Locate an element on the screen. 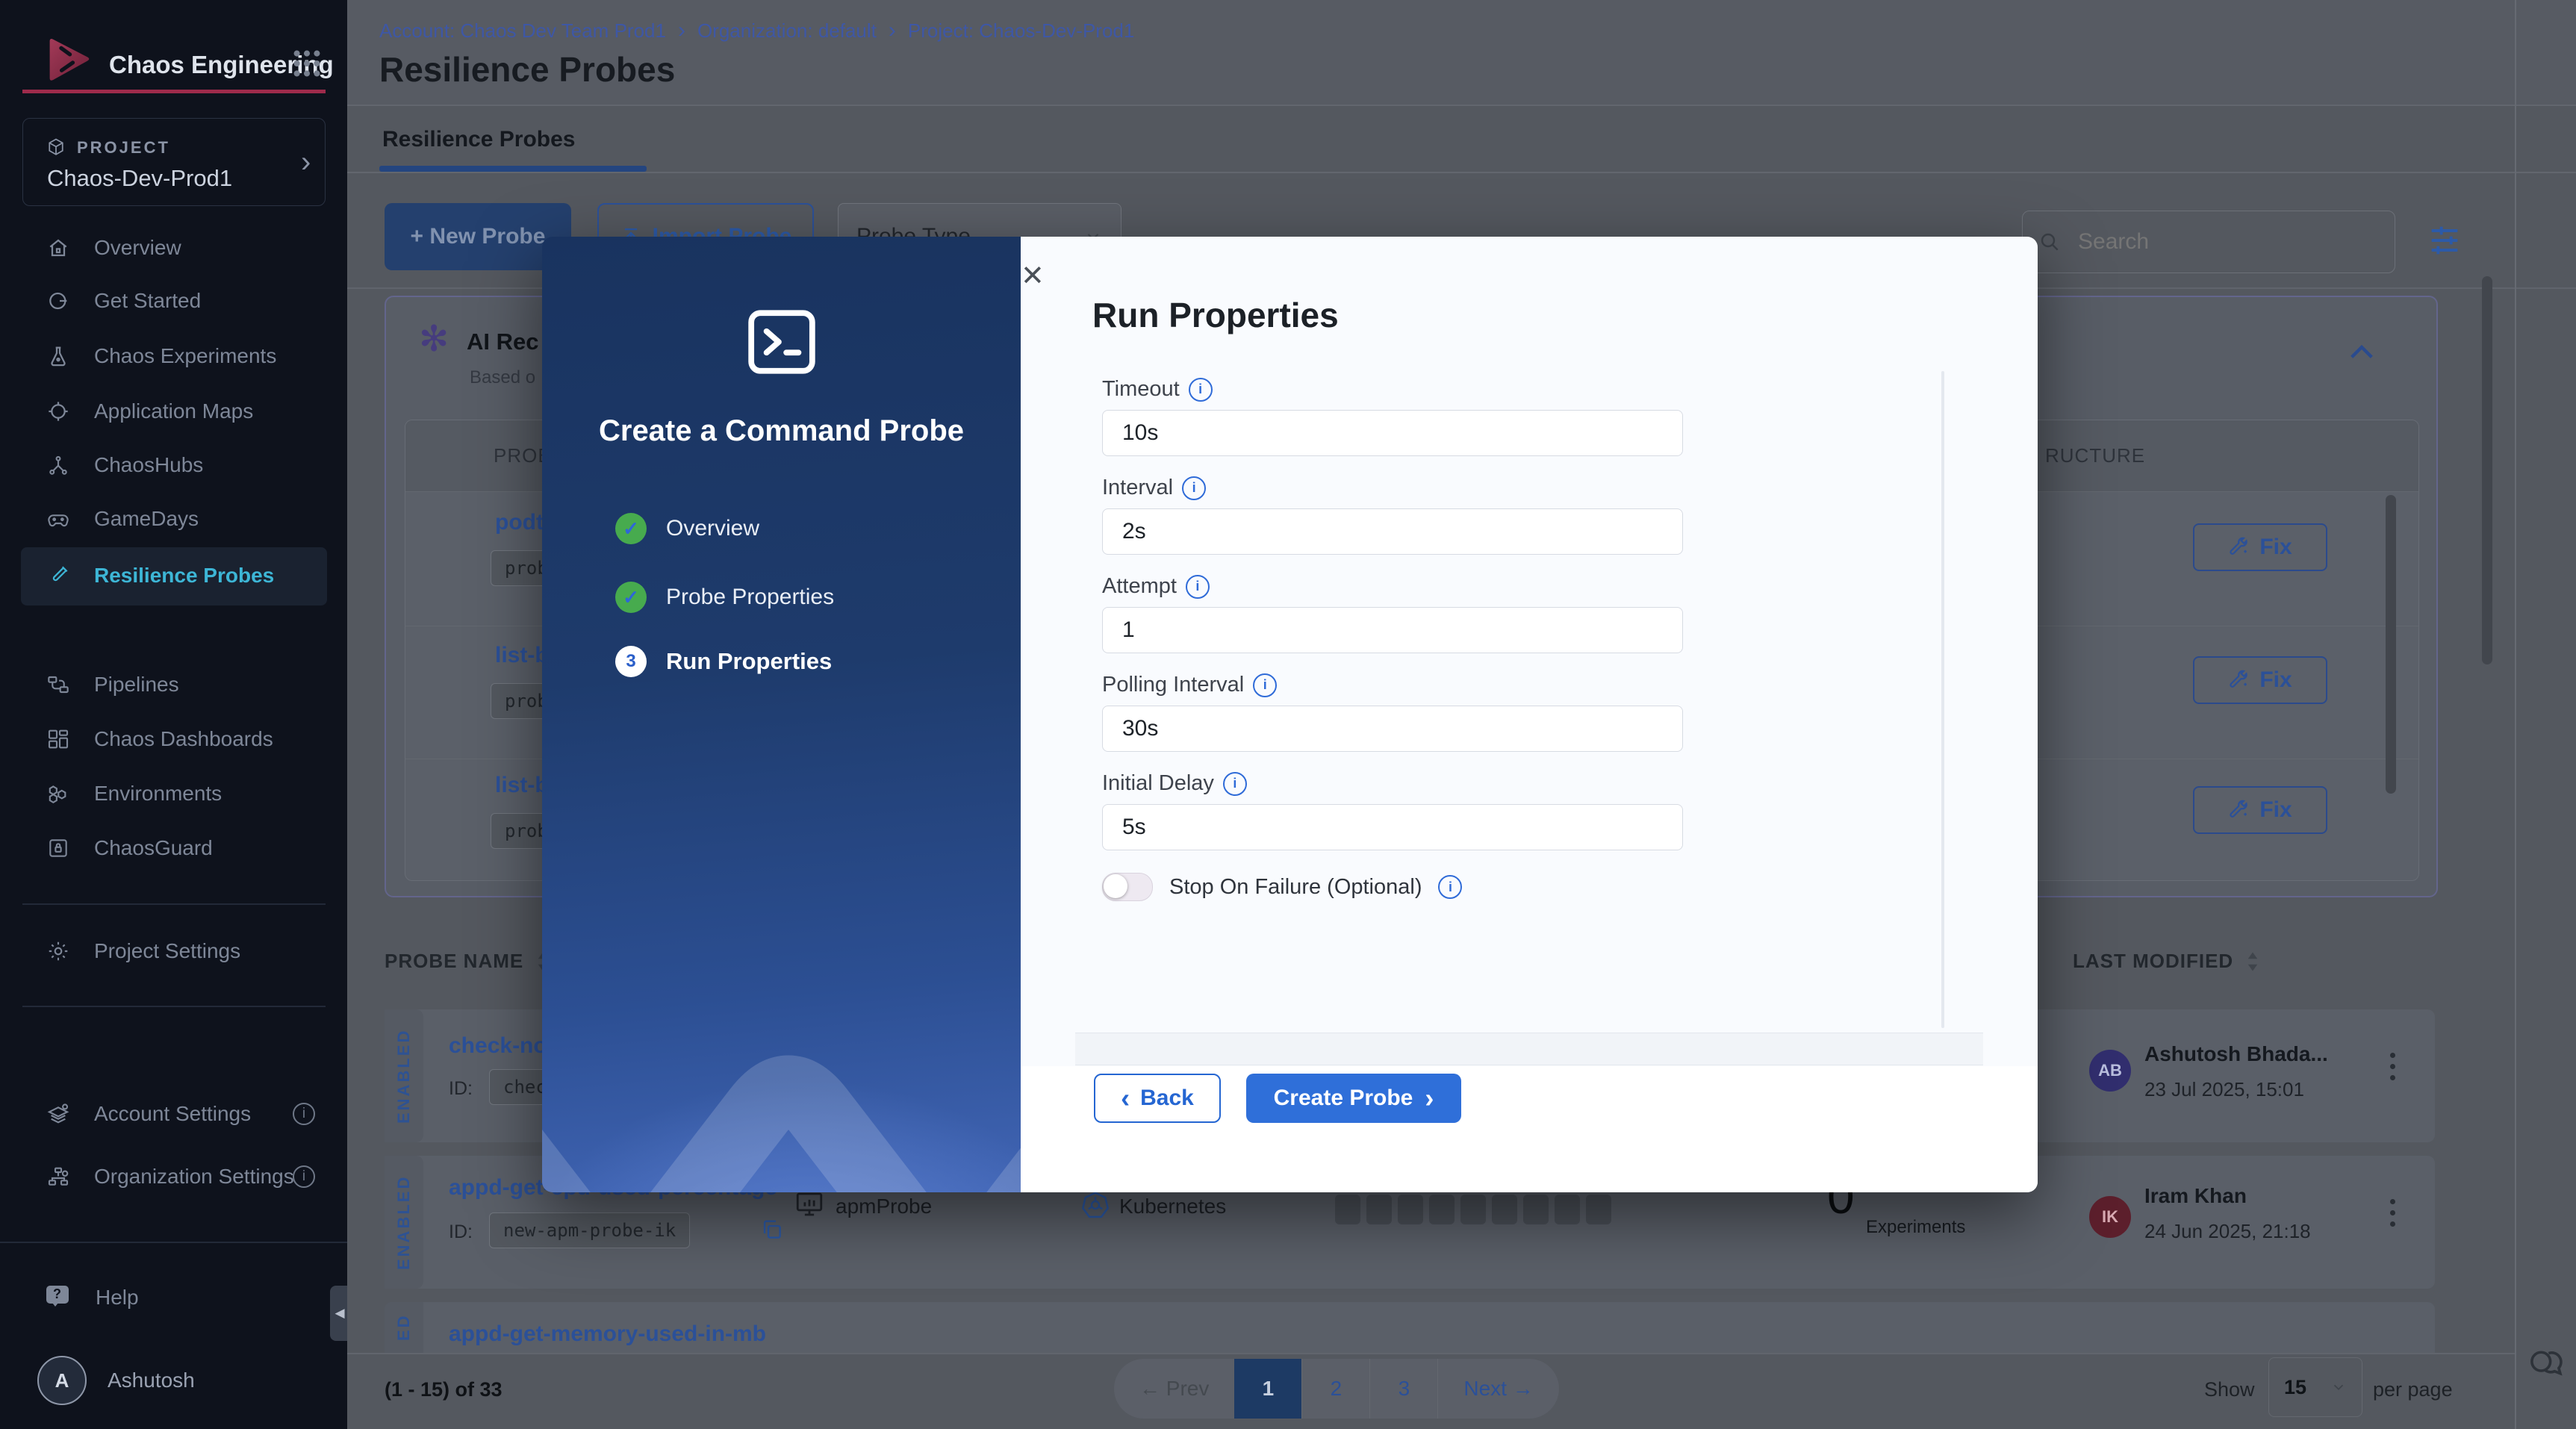  breadcrumb-account: Account: Chaos Dev Team Prod1 is located at coordinates (522, 31).